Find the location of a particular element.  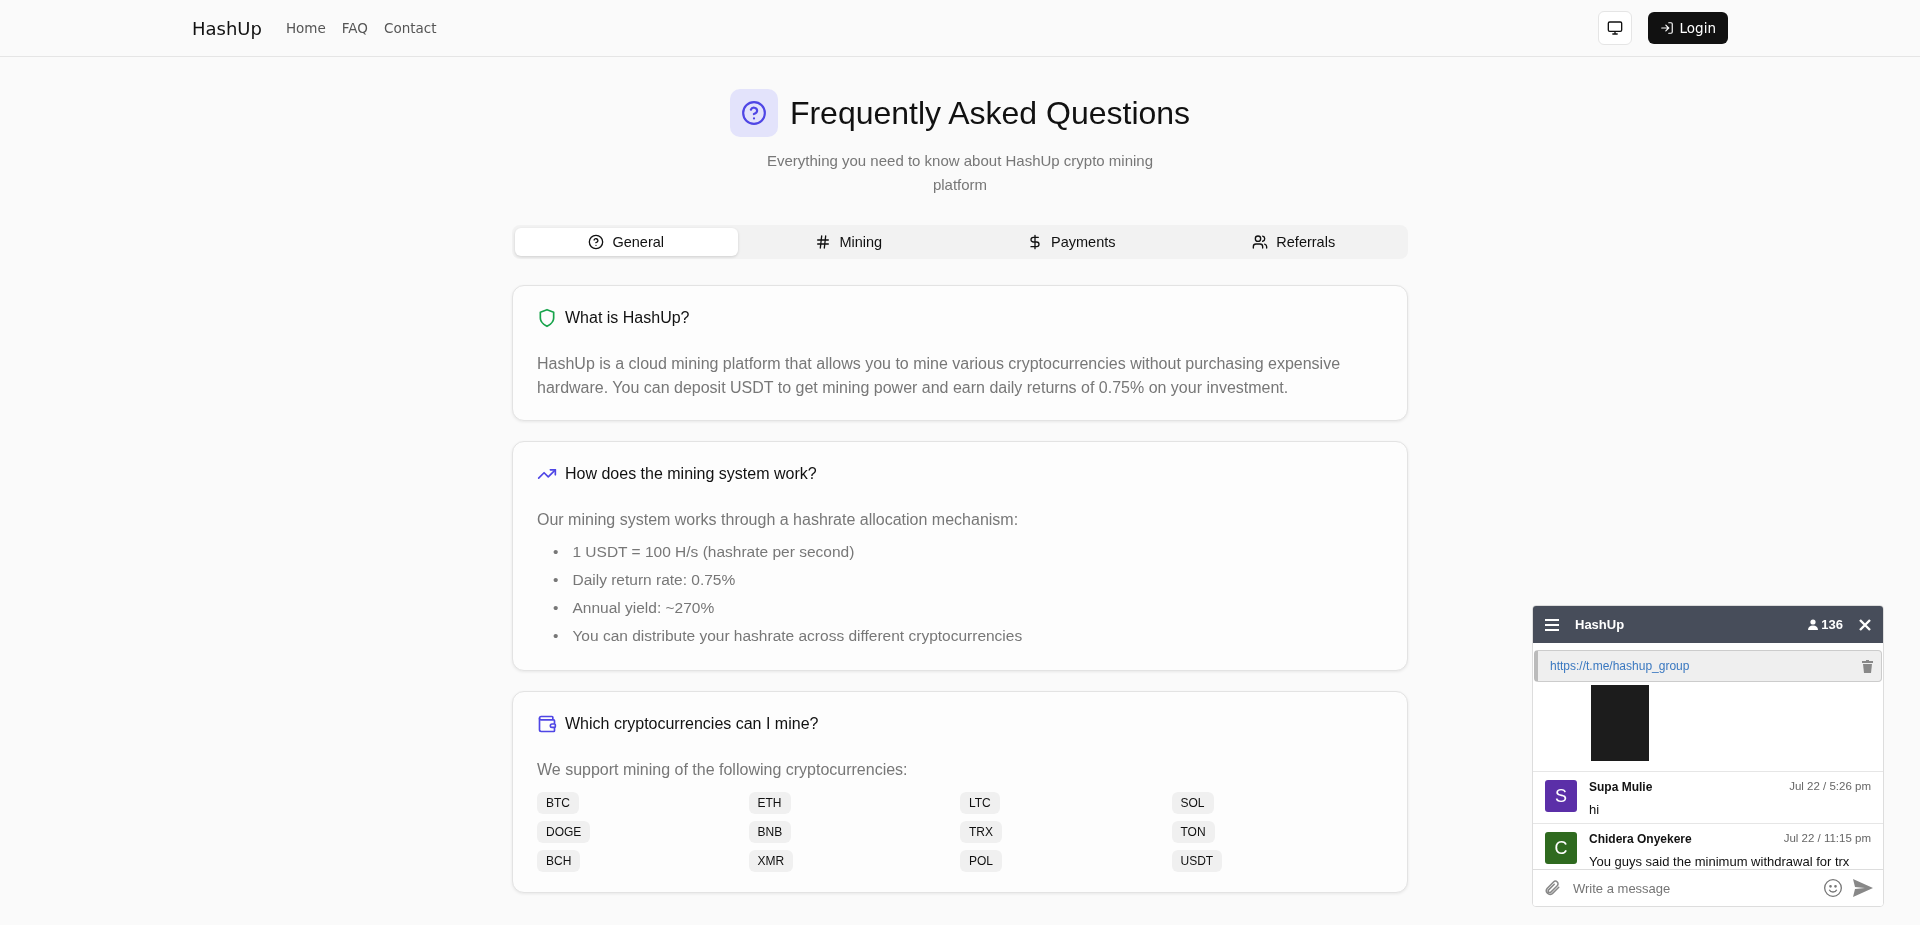

nav-link: FAQ is located at coordinates (354, 28).